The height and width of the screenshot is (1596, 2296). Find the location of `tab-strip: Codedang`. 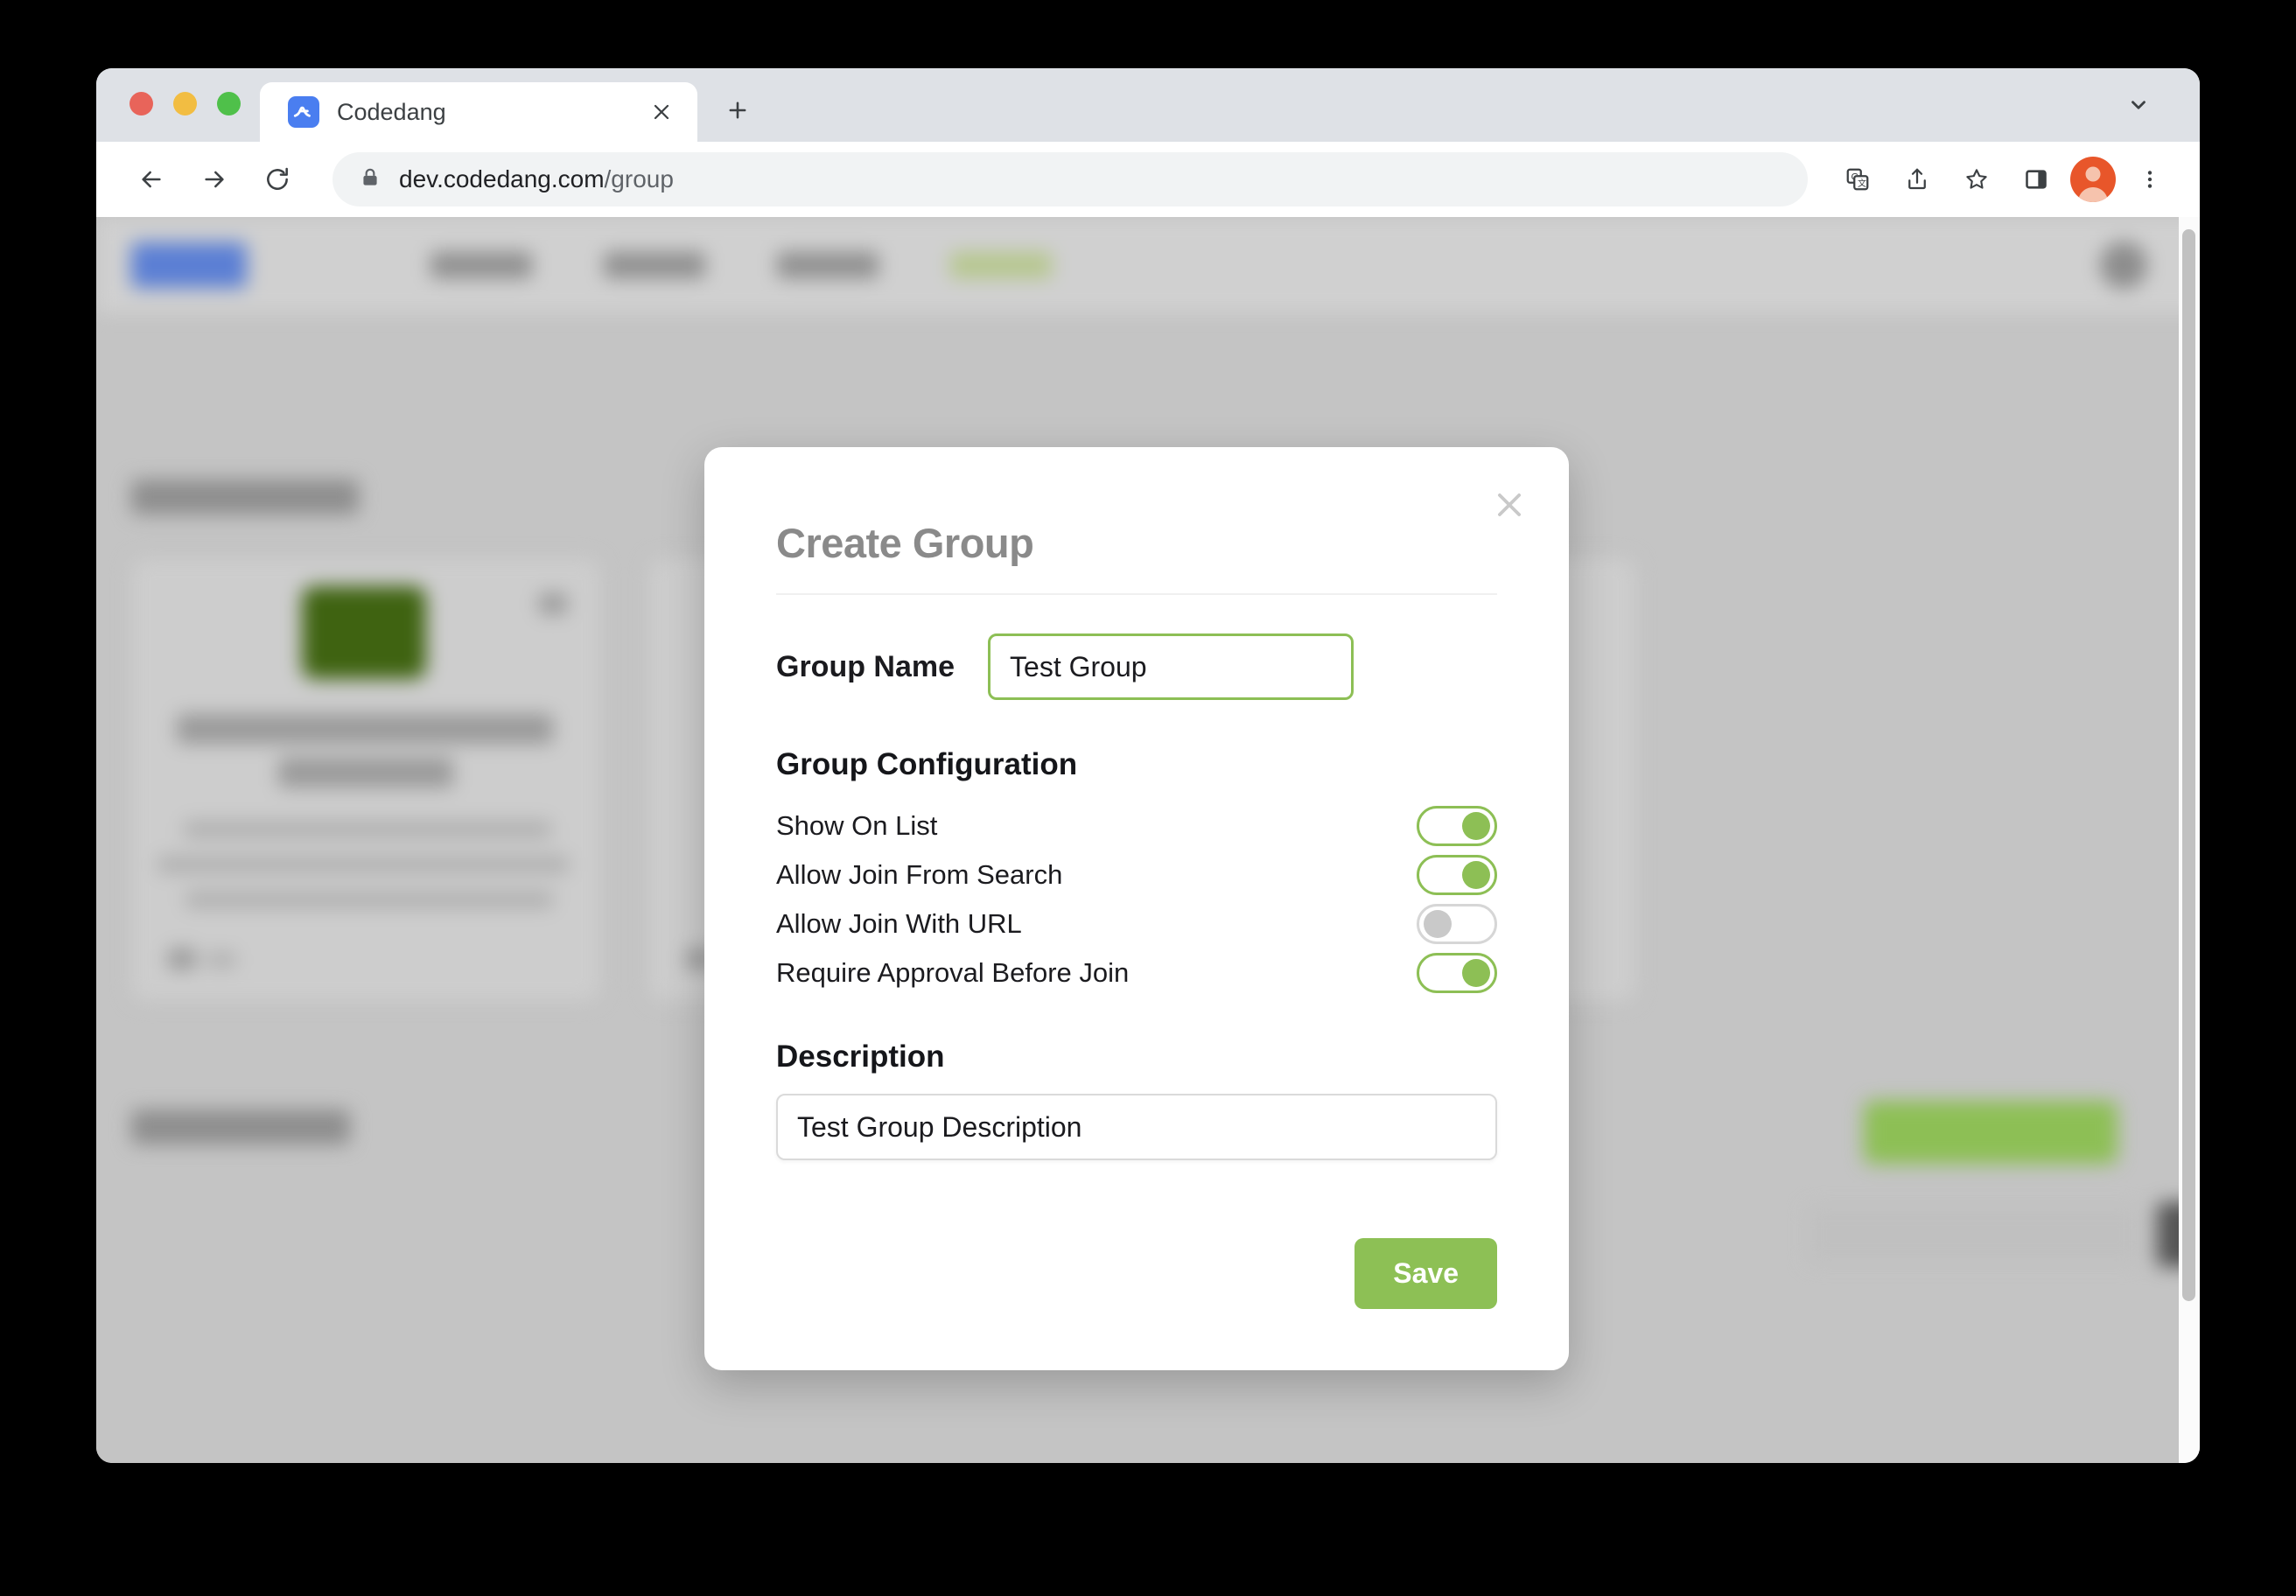

tab-strip: Codedang is located at coordinates (1148, 105).